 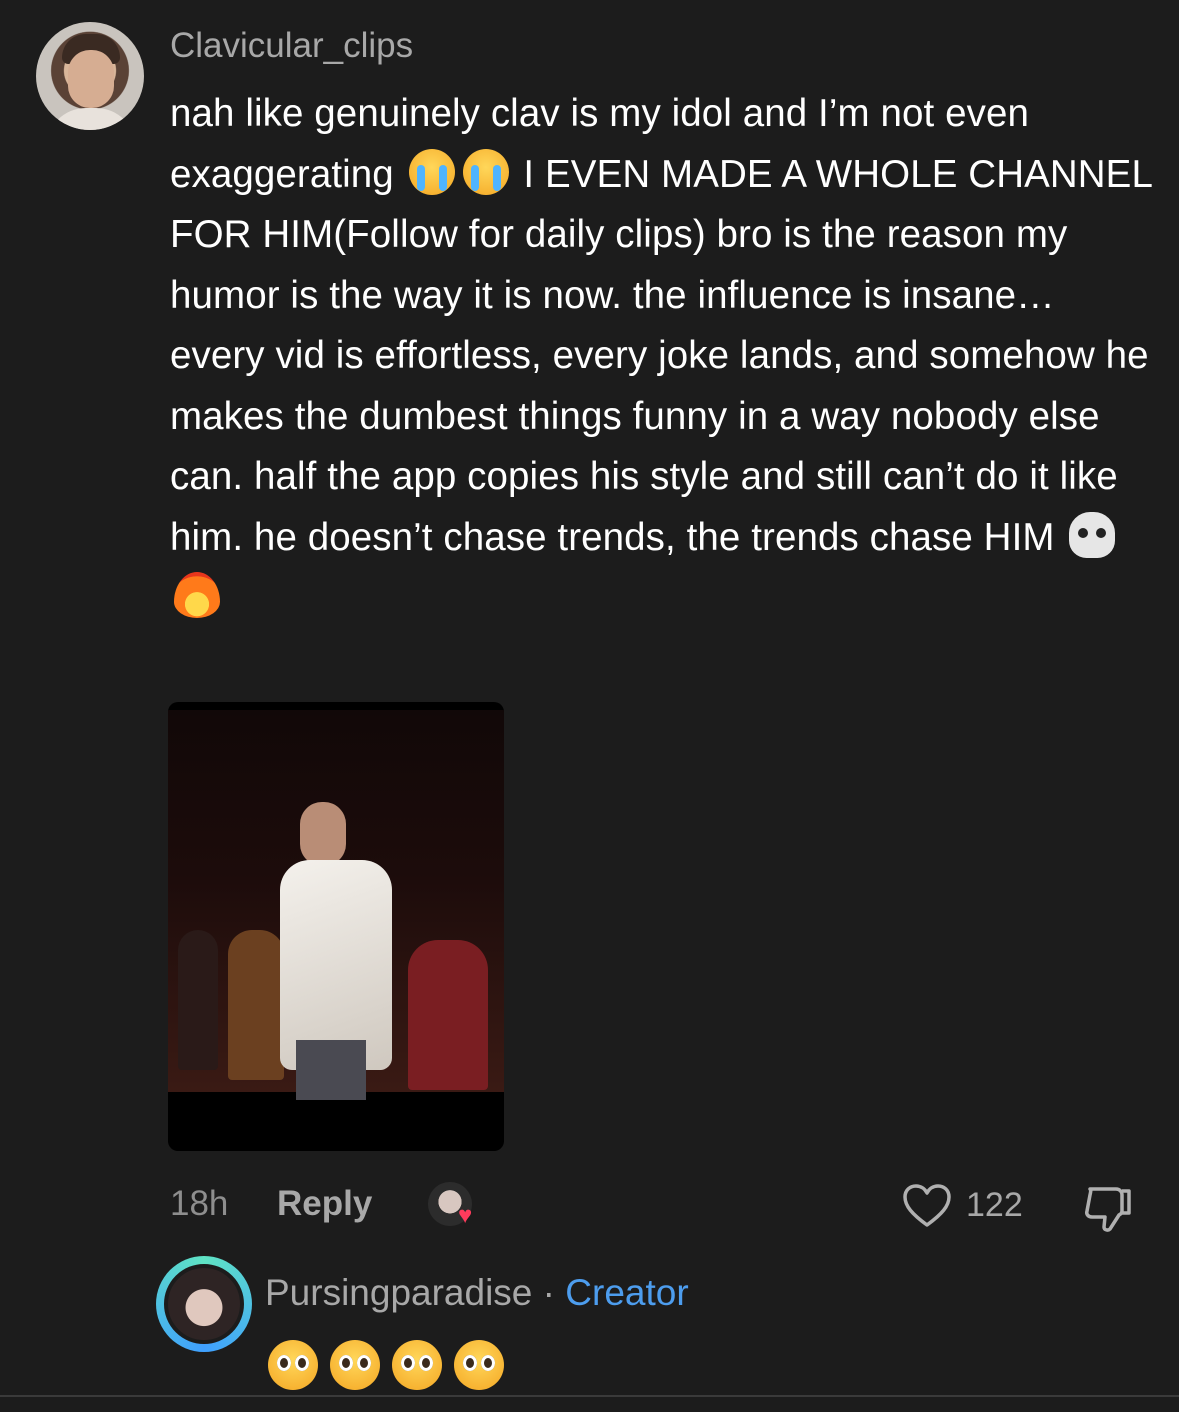 I want to click on thumbs-down-icon, so click(x=1108, y=1208).